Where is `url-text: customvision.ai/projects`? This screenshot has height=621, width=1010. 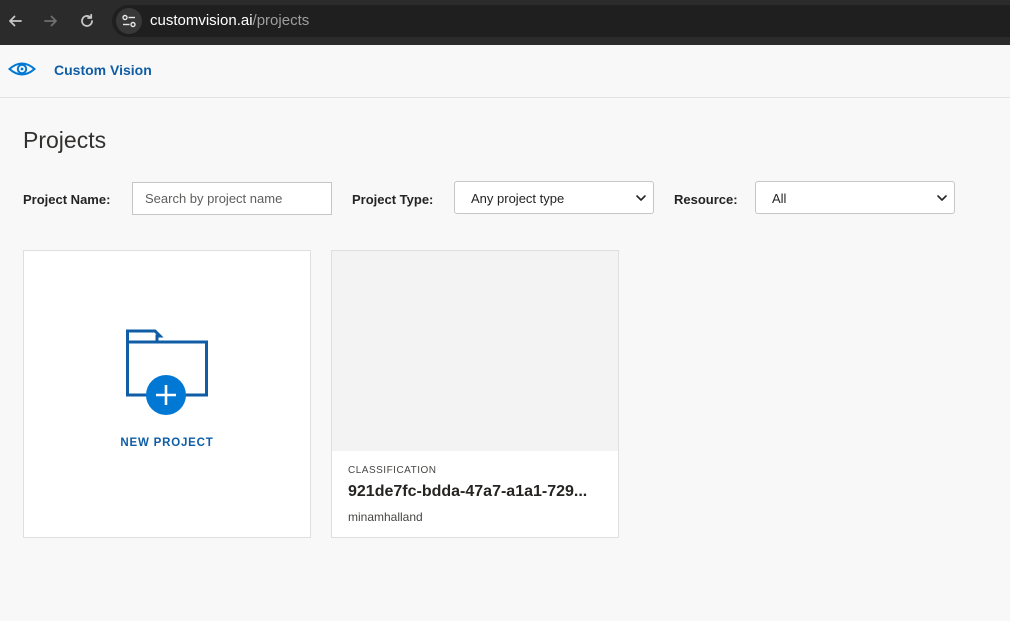
url-text: customvision.ai/projects is located at coordinates (229, 21).